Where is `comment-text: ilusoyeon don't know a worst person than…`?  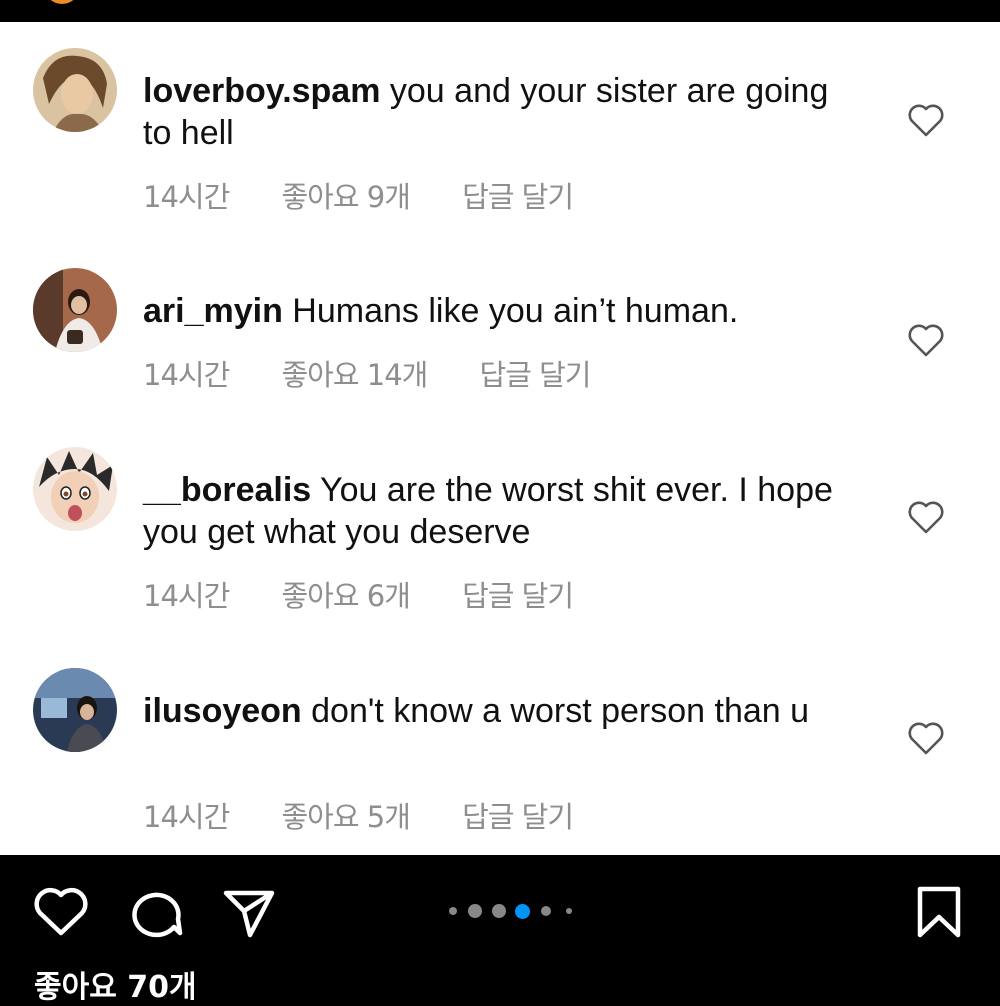 comment-text: ilusoyeon don't know a worst person than… is located at coordinates (493, 711).